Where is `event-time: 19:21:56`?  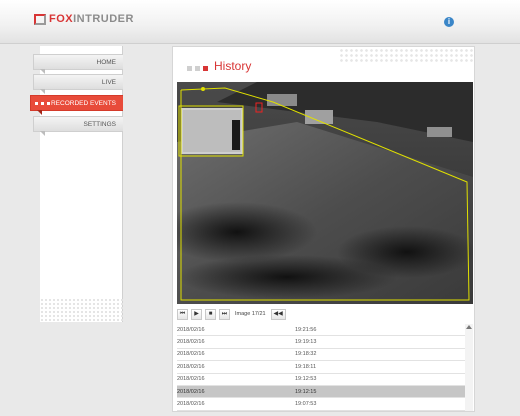 event-time: 19:21:56 is located at coordinates (306, 329).